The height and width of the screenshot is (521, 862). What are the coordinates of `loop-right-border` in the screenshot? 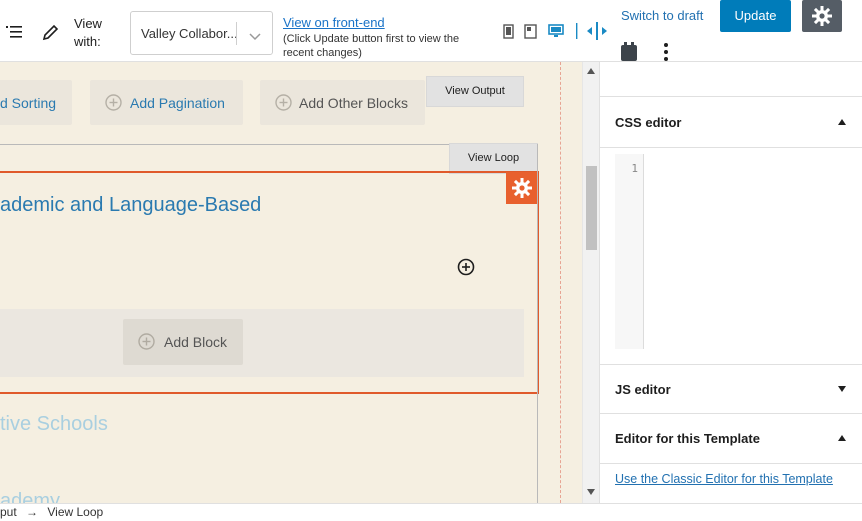 It's located at (537, 323).